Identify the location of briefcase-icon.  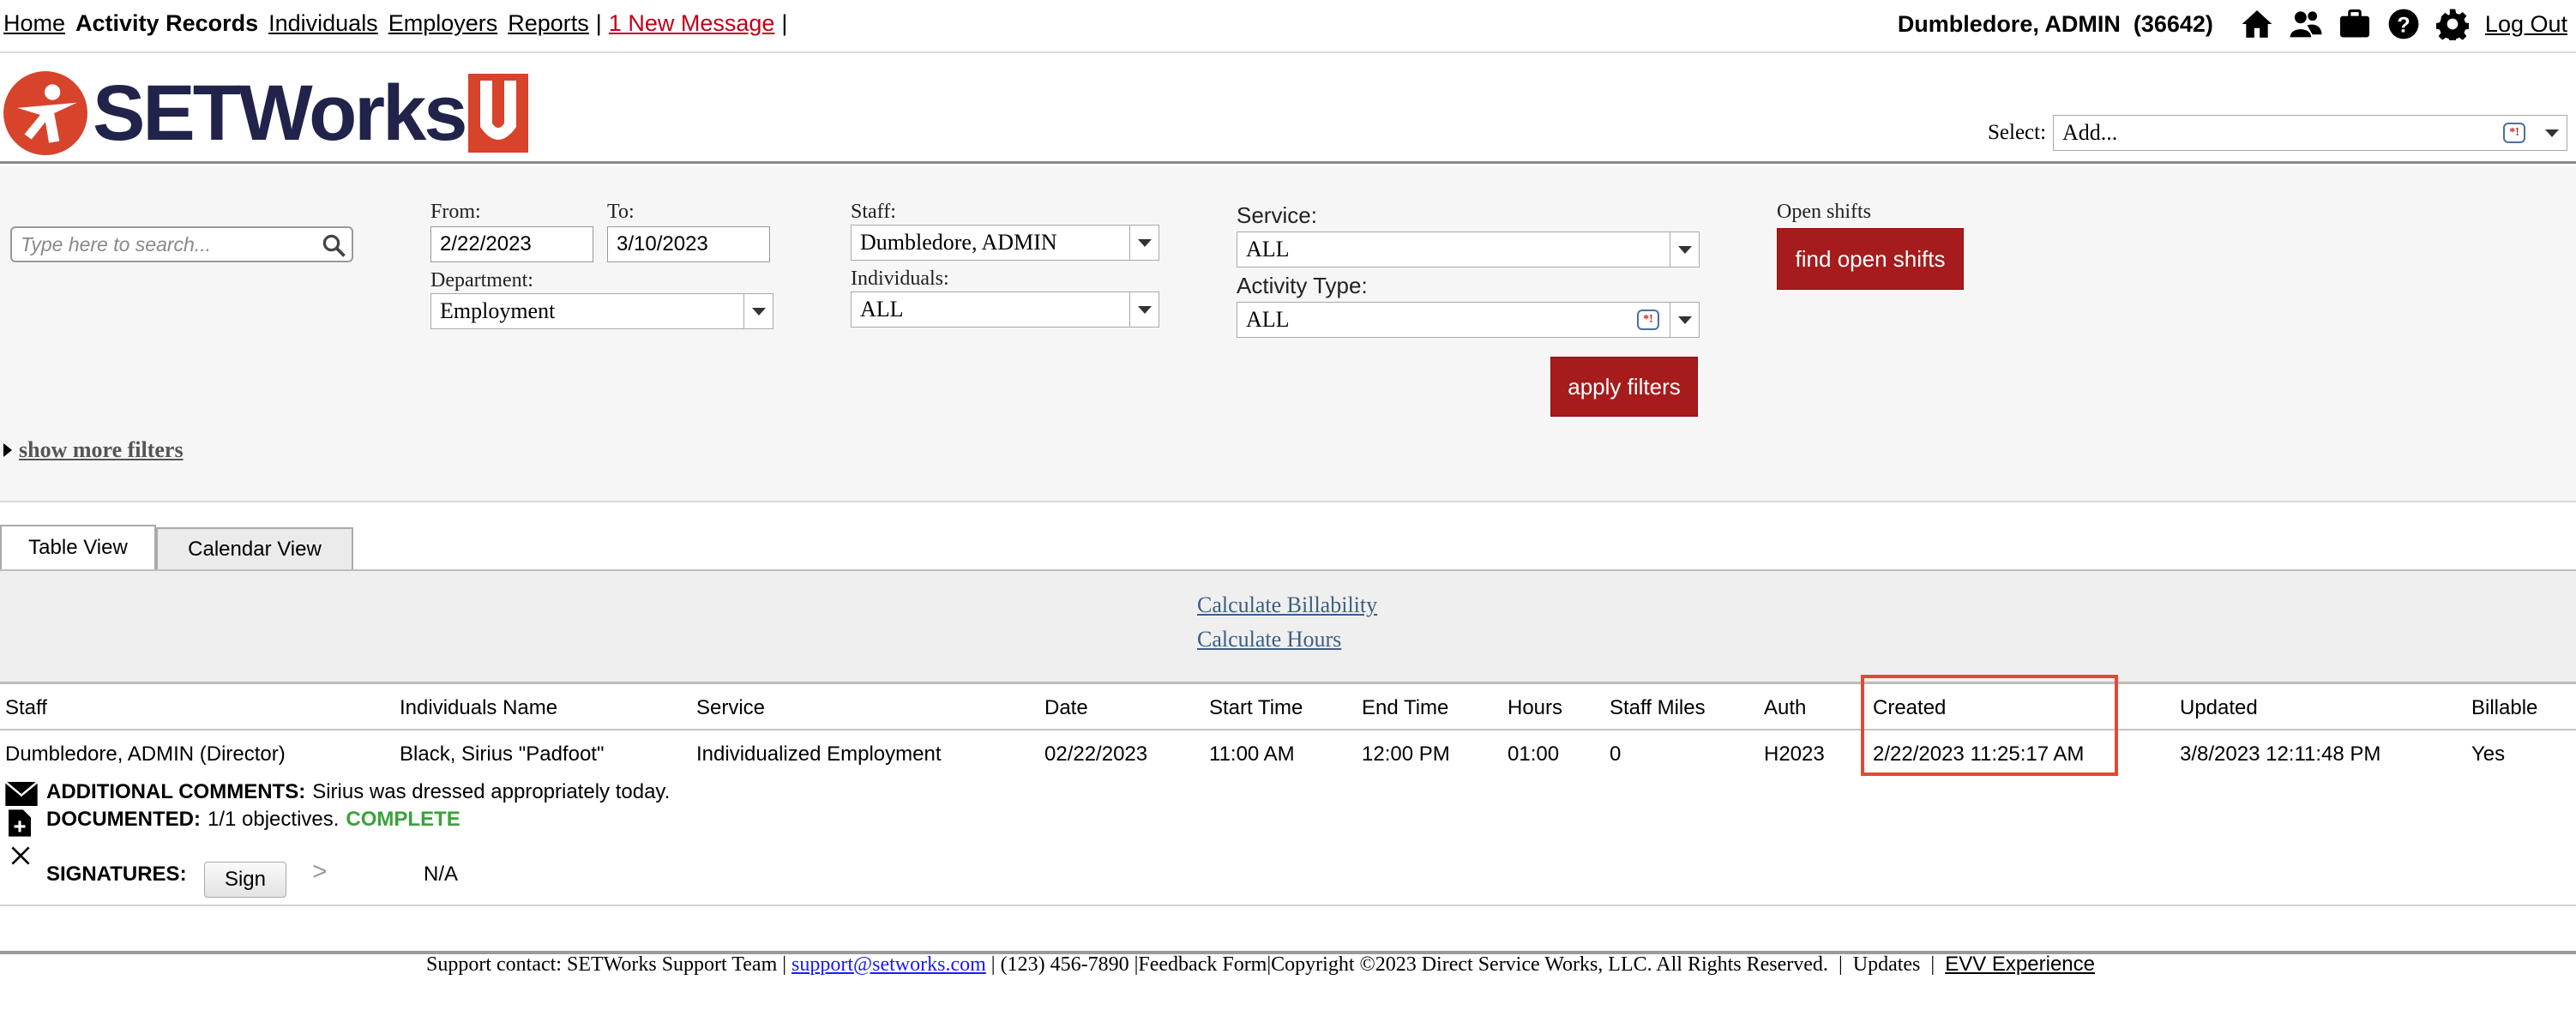
(2355, 24).